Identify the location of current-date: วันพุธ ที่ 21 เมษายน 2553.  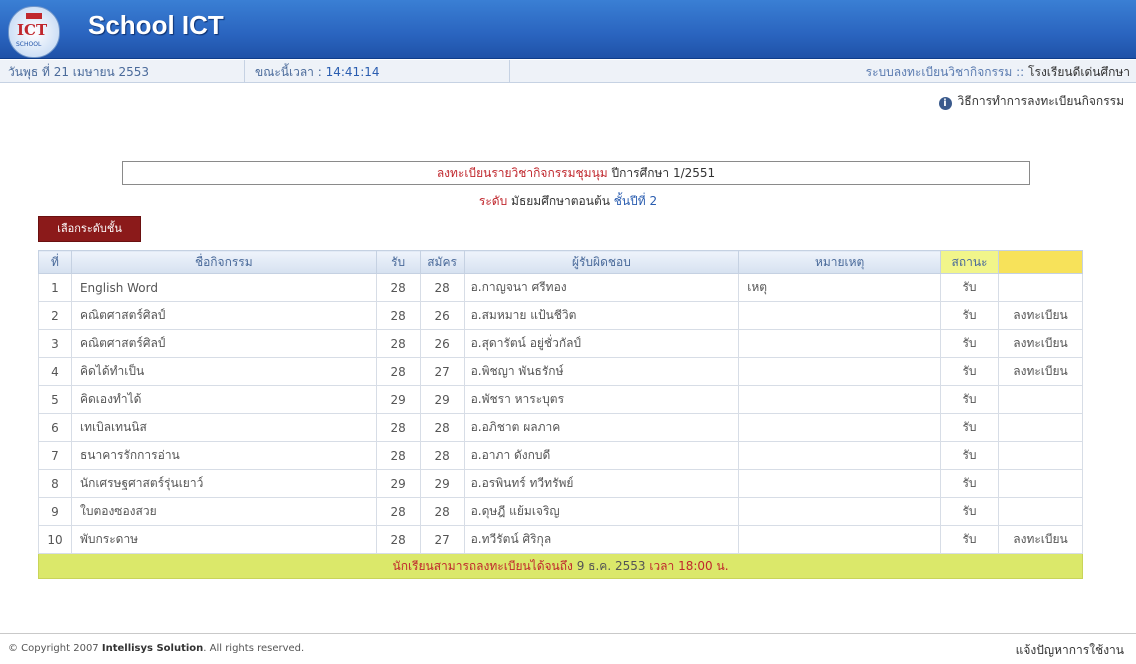
(79, 72).